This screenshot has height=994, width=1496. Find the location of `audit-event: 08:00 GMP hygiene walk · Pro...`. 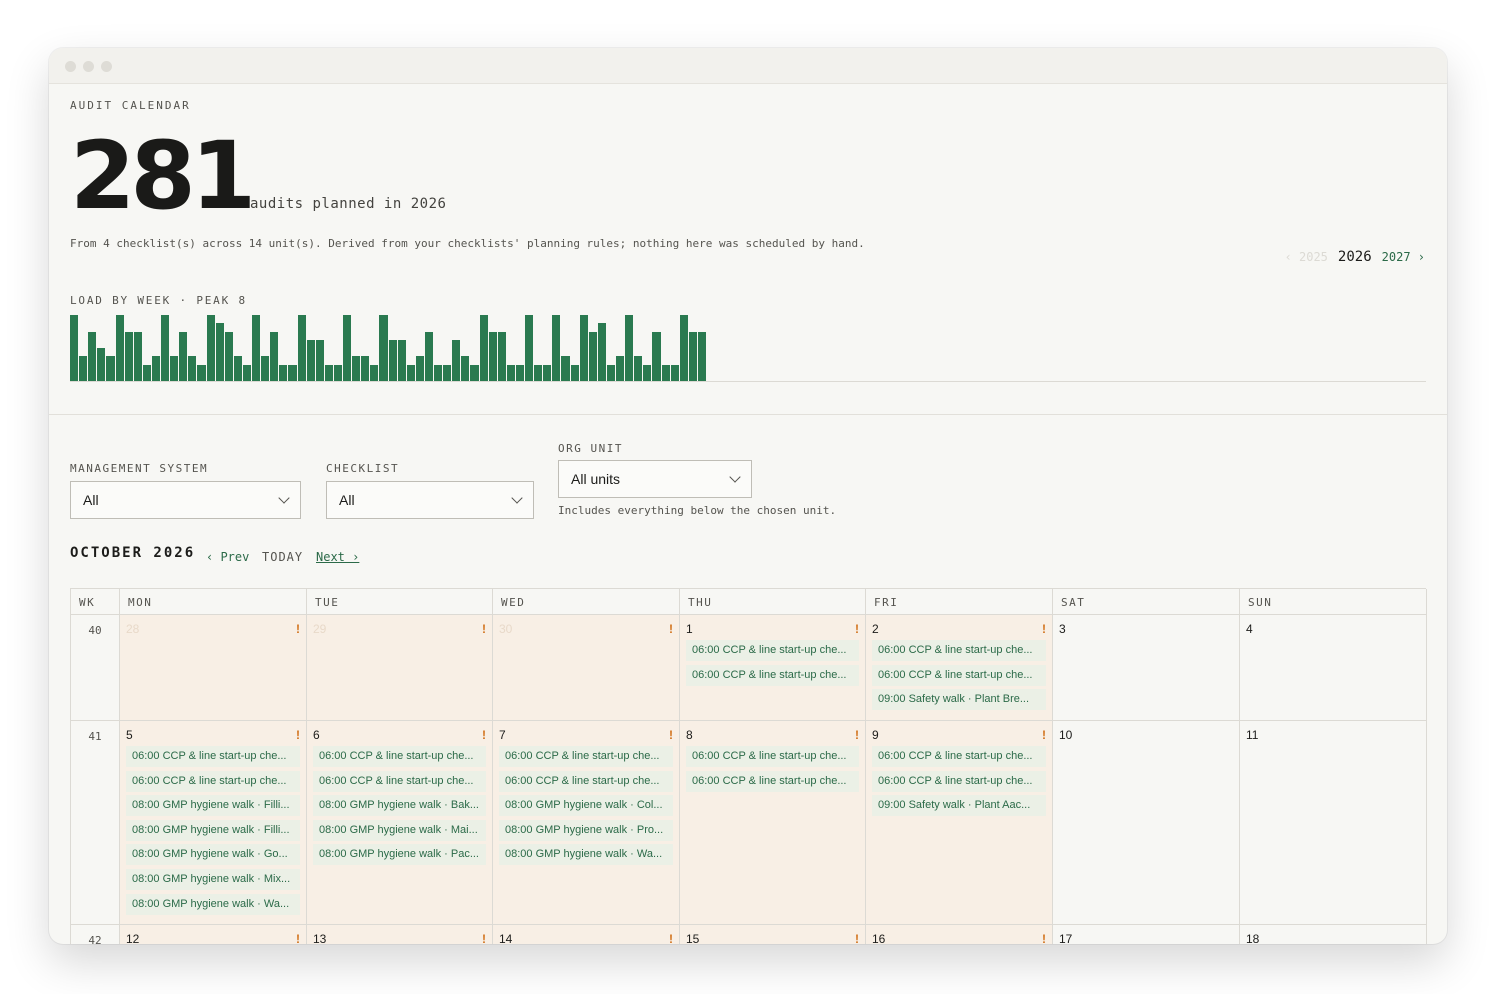

audit-event: 08:00 GMP hygiene walk · Pro... is located at coordinates (586, 830).